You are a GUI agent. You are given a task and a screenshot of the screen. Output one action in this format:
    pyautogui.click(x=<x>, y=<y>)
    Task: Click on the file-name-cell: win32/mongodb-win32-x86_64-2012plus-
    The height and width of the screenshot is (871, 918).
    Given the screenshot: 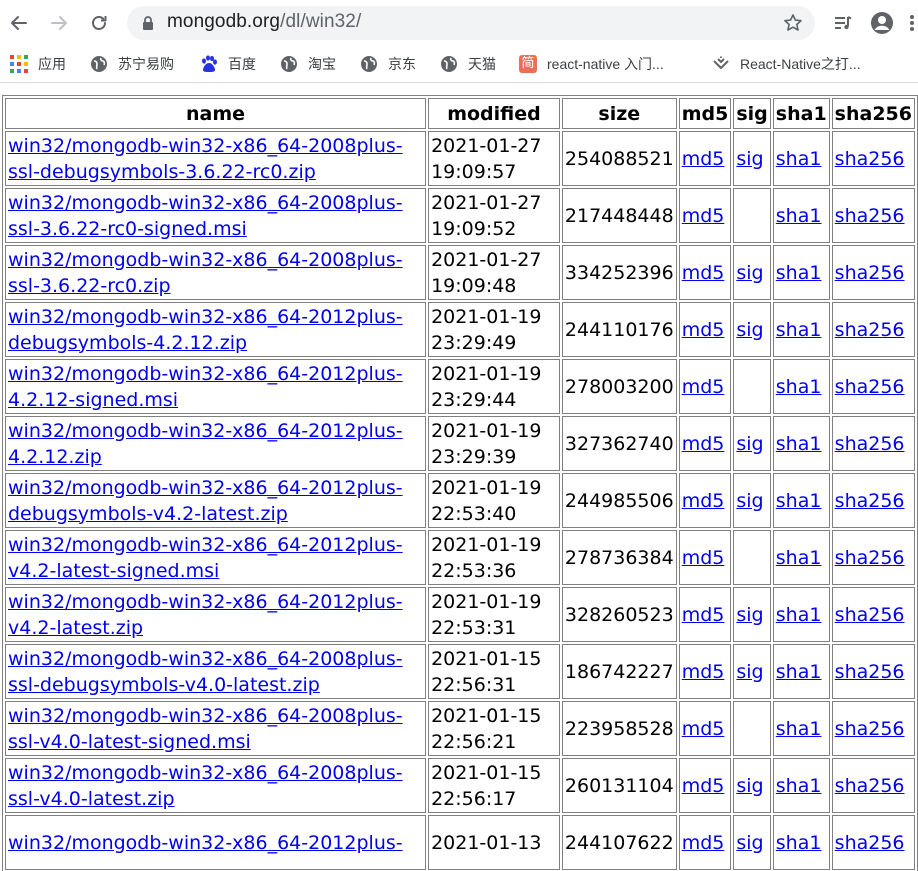 What is the action you would take?
    pyautogui.click(x=216, y=842)
    